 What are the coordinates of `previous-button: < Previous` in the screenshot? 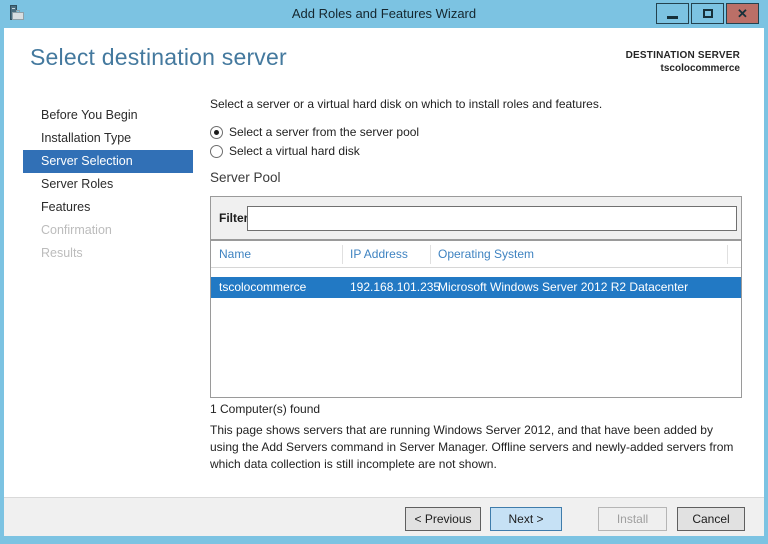 It's located at (443, 519).